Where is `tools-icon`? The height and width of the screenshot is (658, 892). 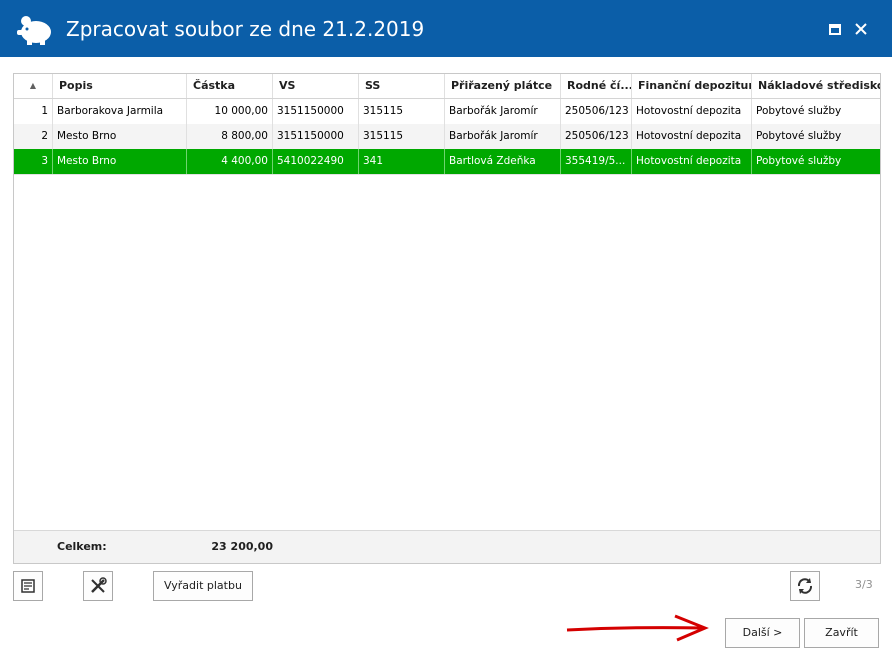 tools-icon is located at coordinates (99, 585).